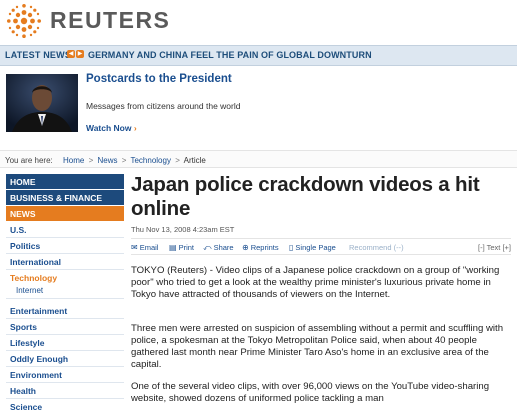  I want to click on promo-title: Postcards to the President, so click(171, 79).